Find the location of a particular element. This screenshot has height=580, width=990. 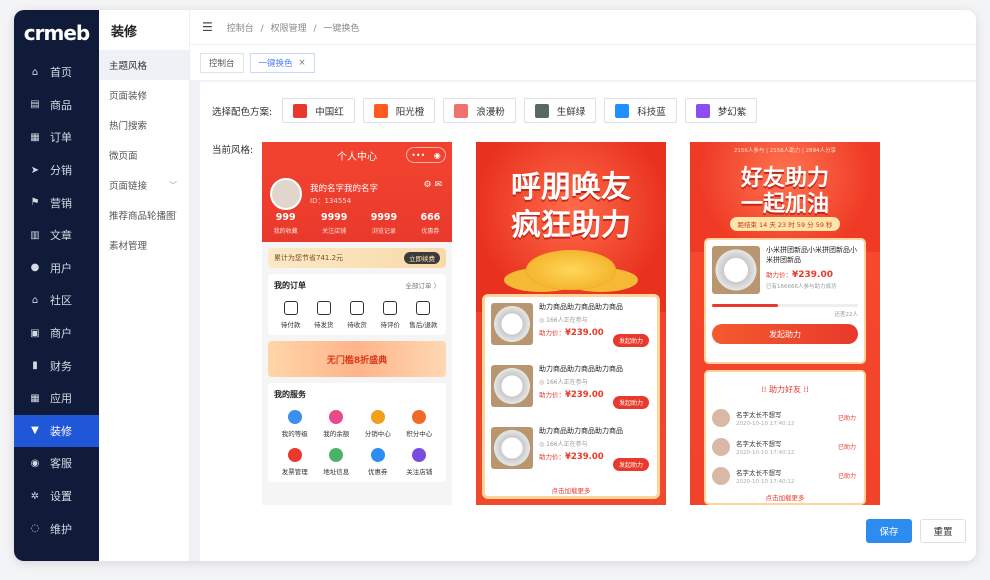

scheme-option-0: 中国红 is located at coordinates (318, 110).